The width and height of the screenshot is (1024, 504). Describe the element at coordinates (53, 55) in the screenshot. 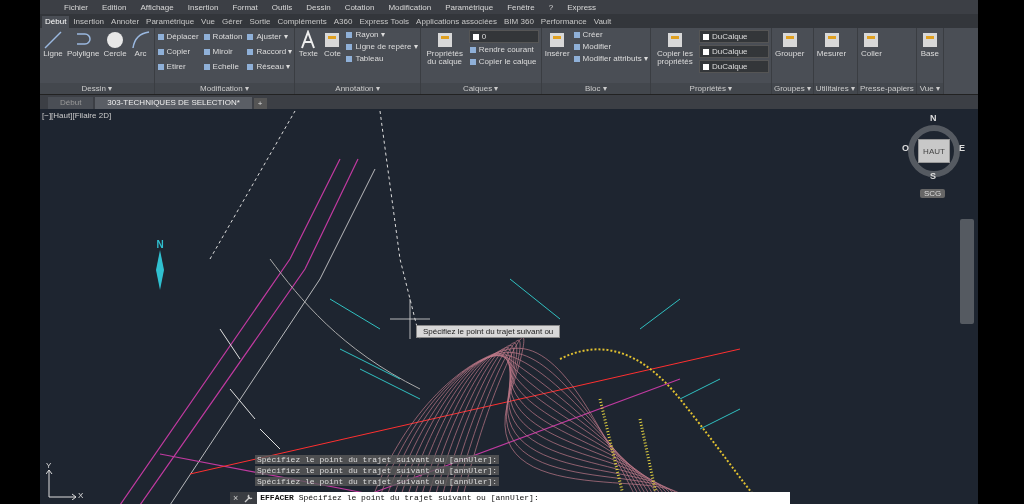

I see `ribbon-button: Ligne` at that location.